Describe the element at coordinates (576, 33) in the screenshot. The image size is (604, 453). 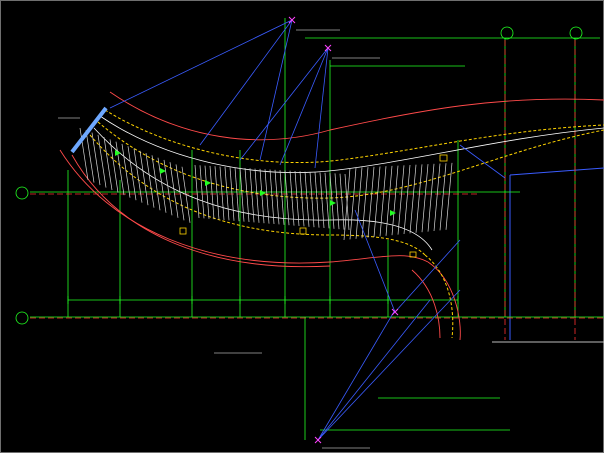
I see `grid-bubble-top-right` at that location.